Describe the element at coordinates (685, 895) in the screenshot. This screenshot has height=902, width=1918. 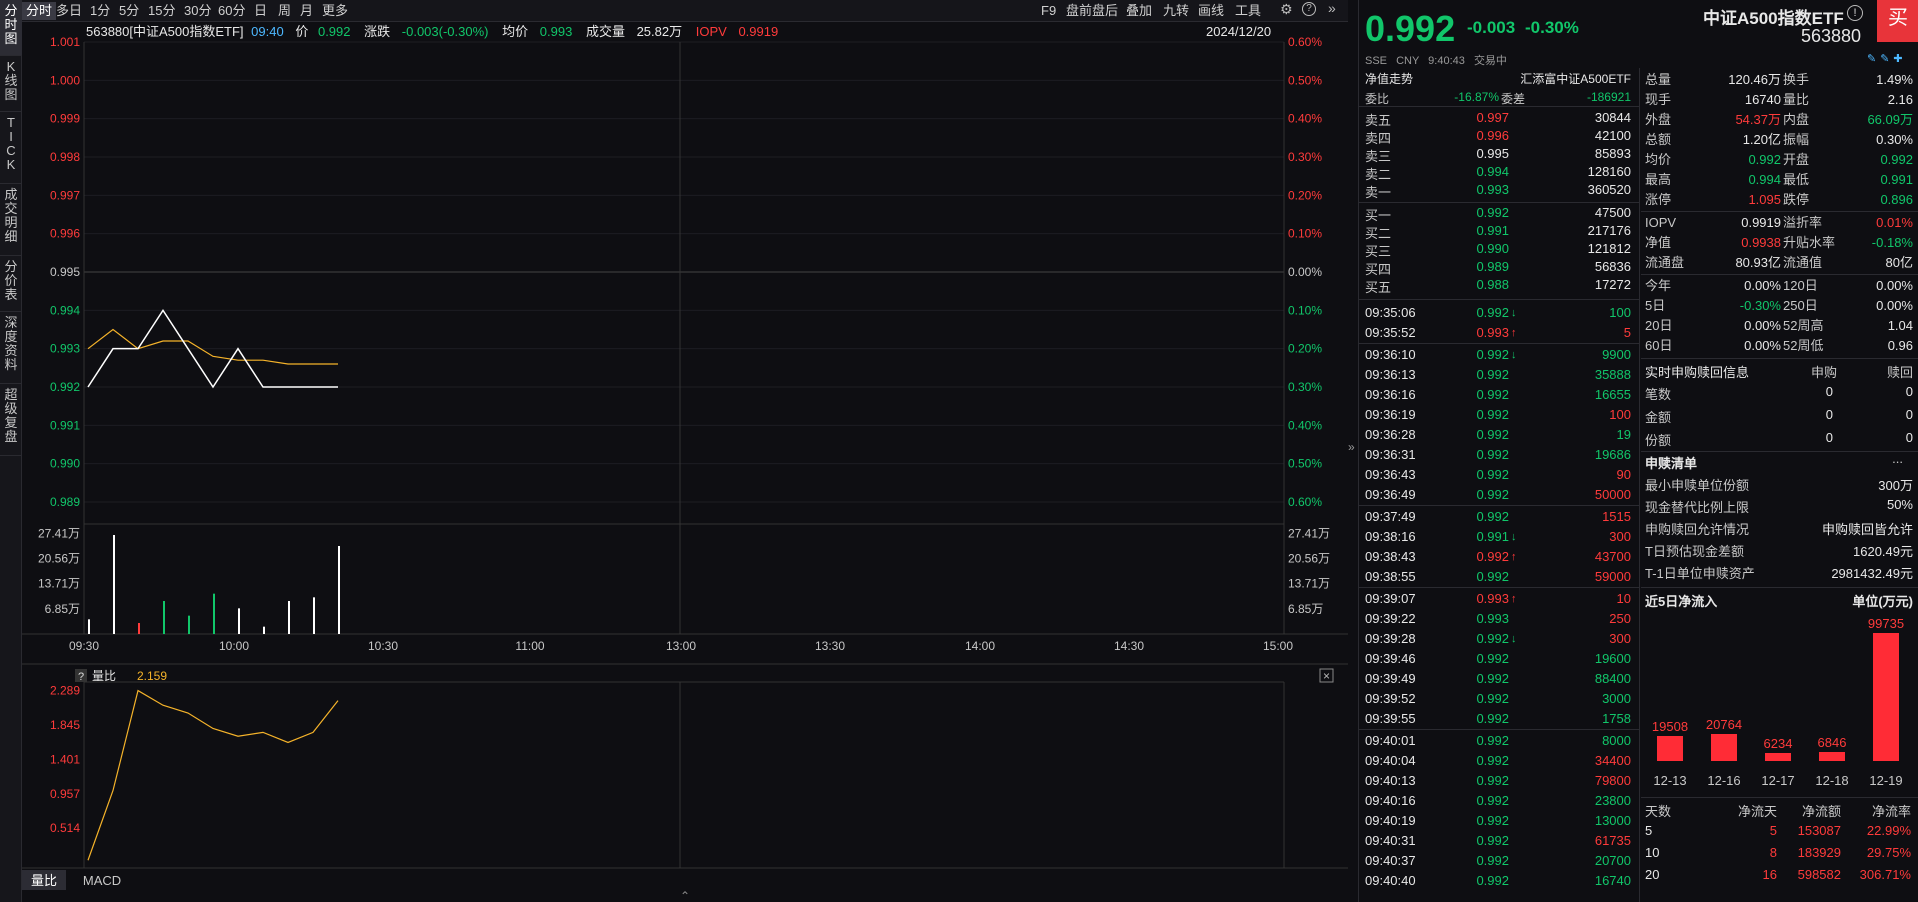
I see `expand-up-icon: ⌃` at that location.